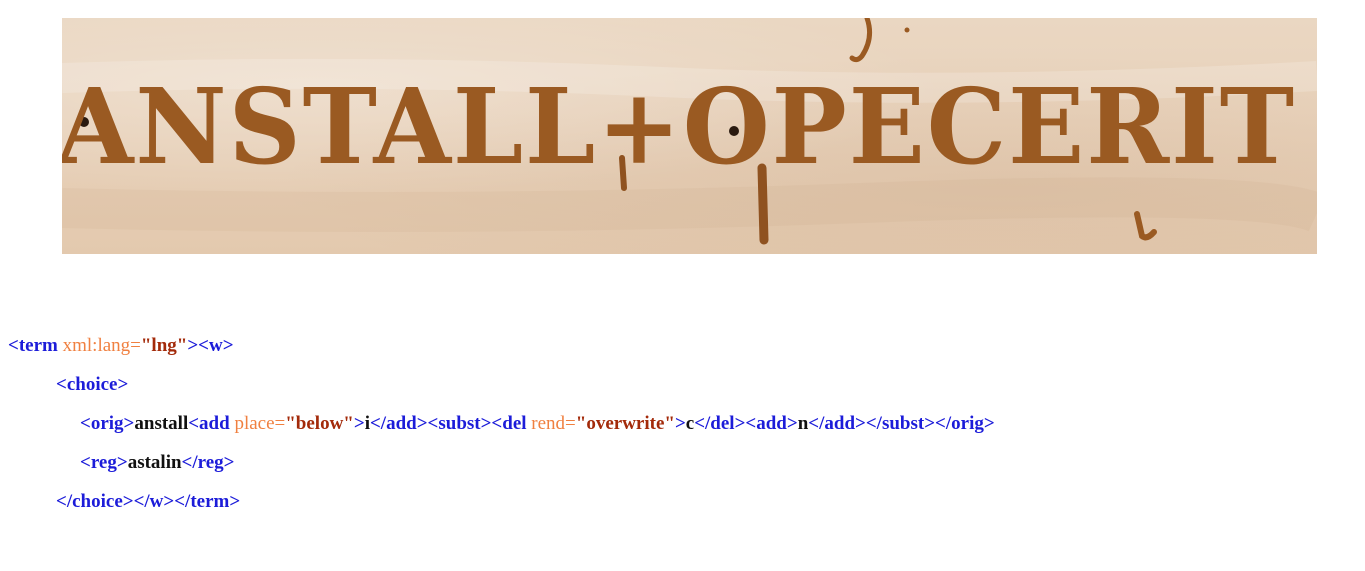  Describe the element at coordinates (35, 345) in the screenshot. I see `xml-tag: <term` at that location.